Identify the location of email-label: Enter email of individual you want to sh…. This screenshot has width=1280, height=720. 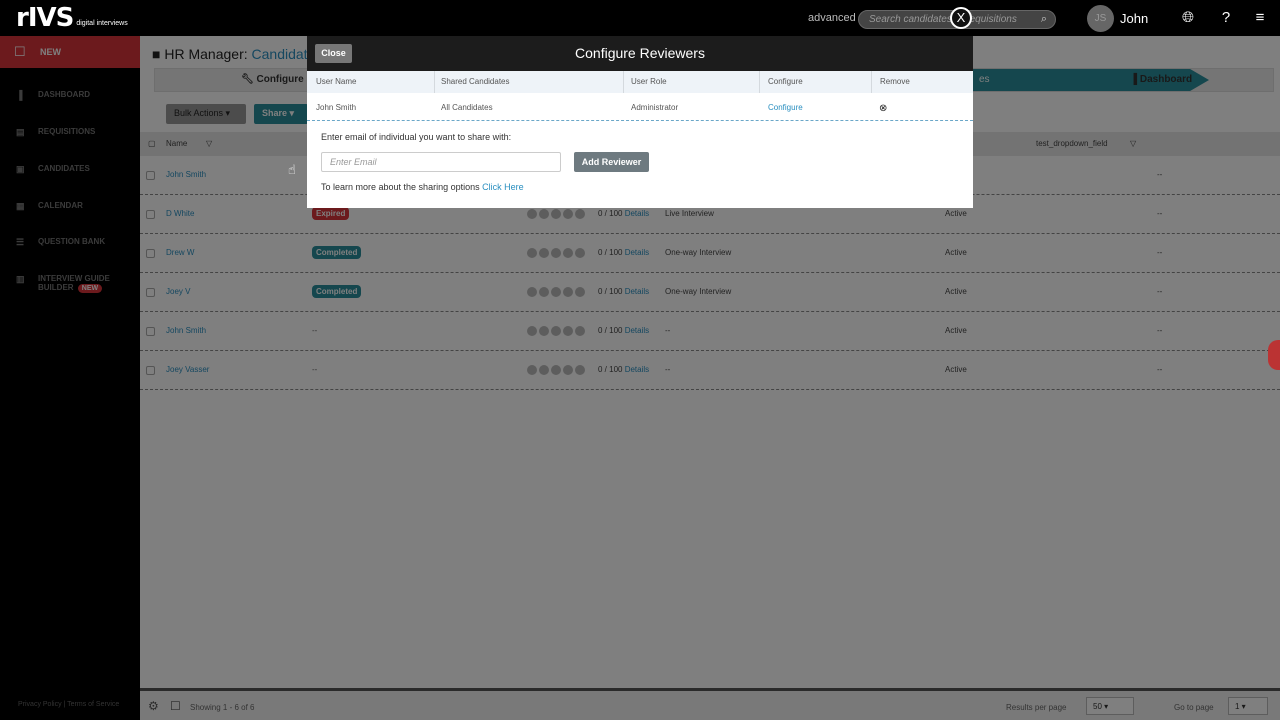
(416, 137).